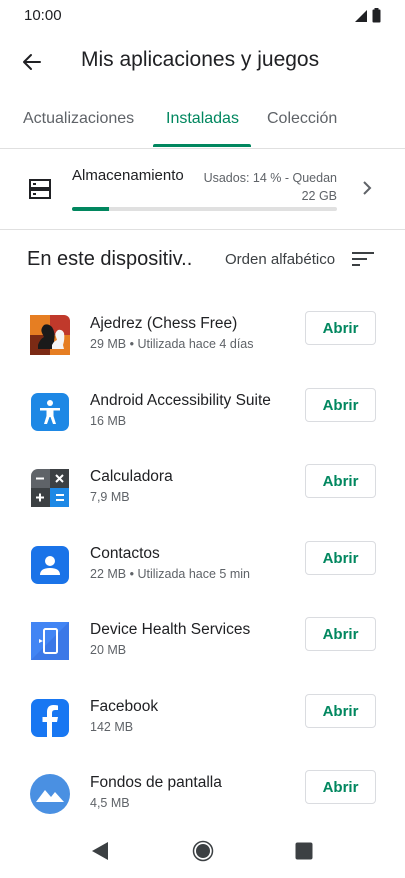 The width and height of the screenshot is (405, 878). Describe the element at coordinates (131, 476) in the screenshot. I see `app-name: Calculadora` at that location.